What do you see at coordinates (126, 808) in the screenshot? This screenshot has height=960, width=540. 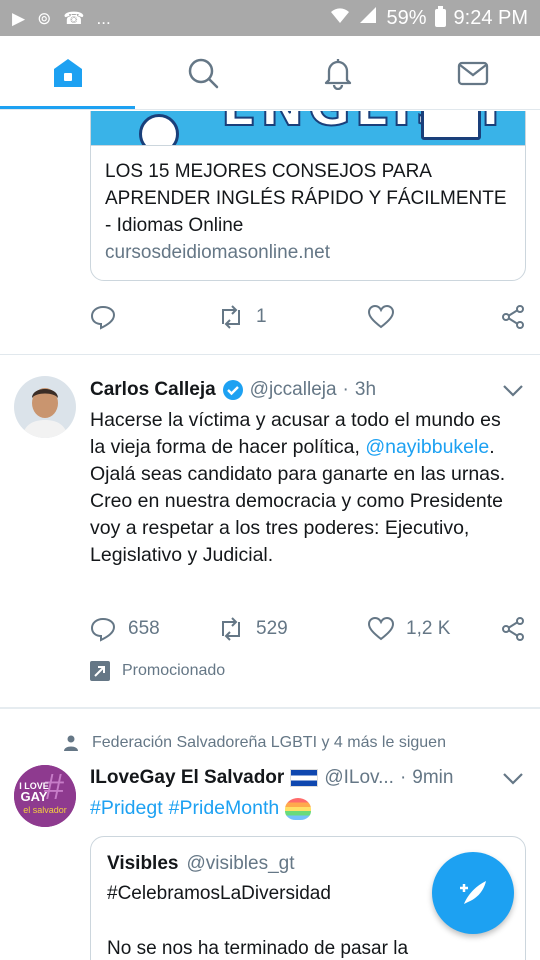 I see `hashtag-link: #Pridegt` at bounding box center [126, 808].